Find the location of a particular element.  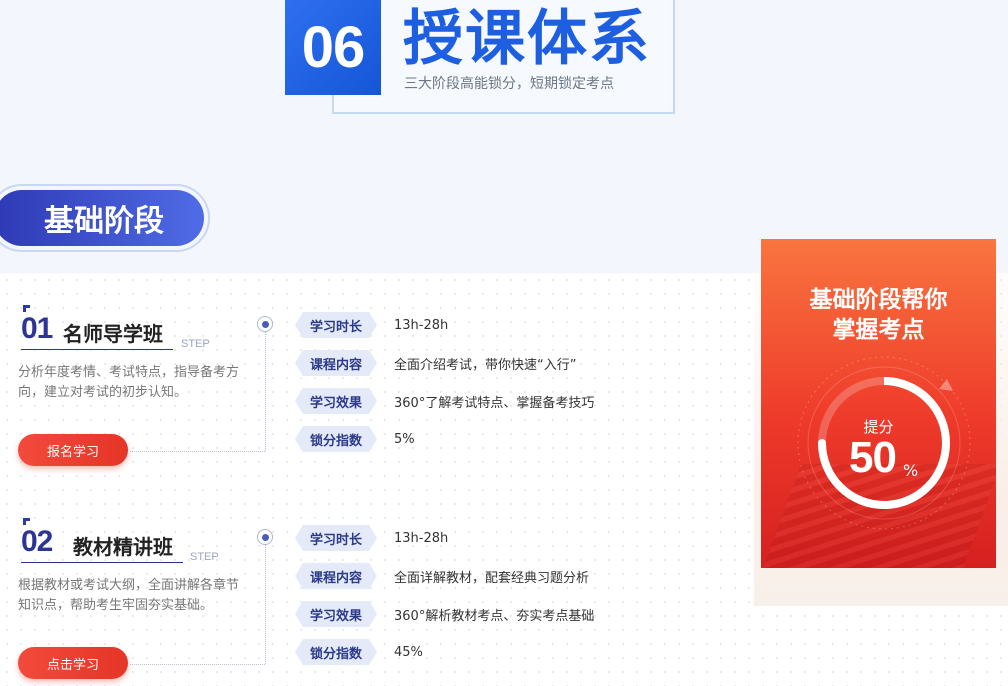

progress-ring-icon is located at coordinates (884, 443).